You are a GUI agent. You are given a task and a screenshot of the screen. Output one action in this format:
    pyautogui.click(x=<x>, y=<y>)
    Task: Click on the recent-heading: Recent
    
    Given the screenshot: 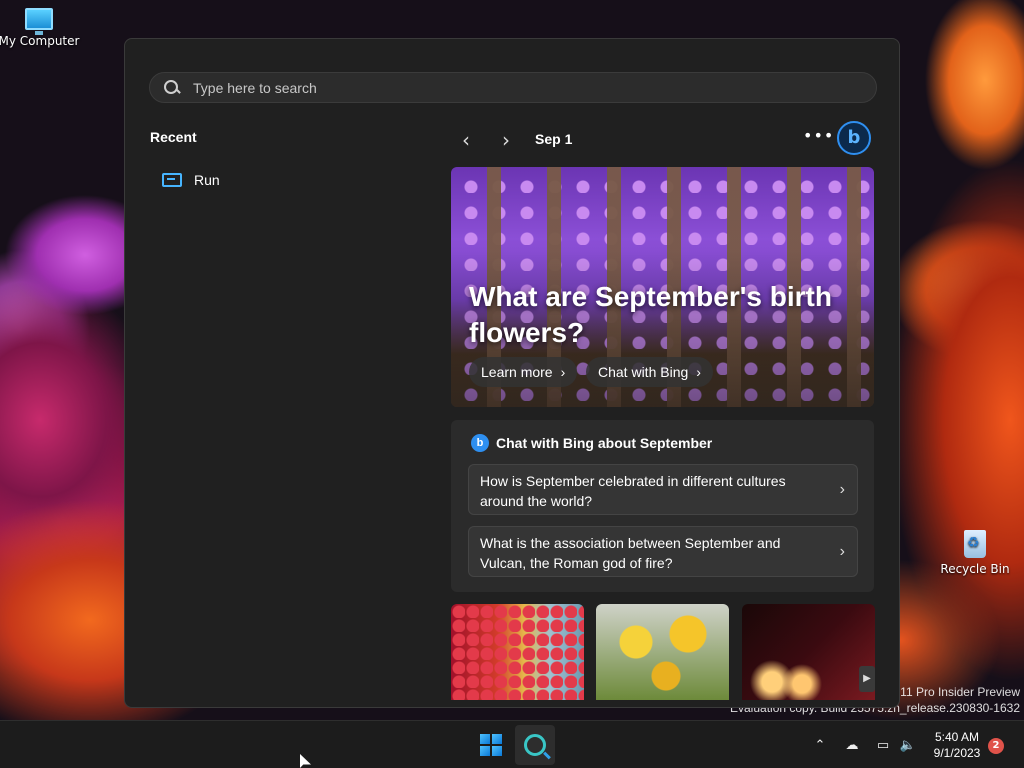 What is the action you would take?
    pyautogui.click(x=173, y=137)
    